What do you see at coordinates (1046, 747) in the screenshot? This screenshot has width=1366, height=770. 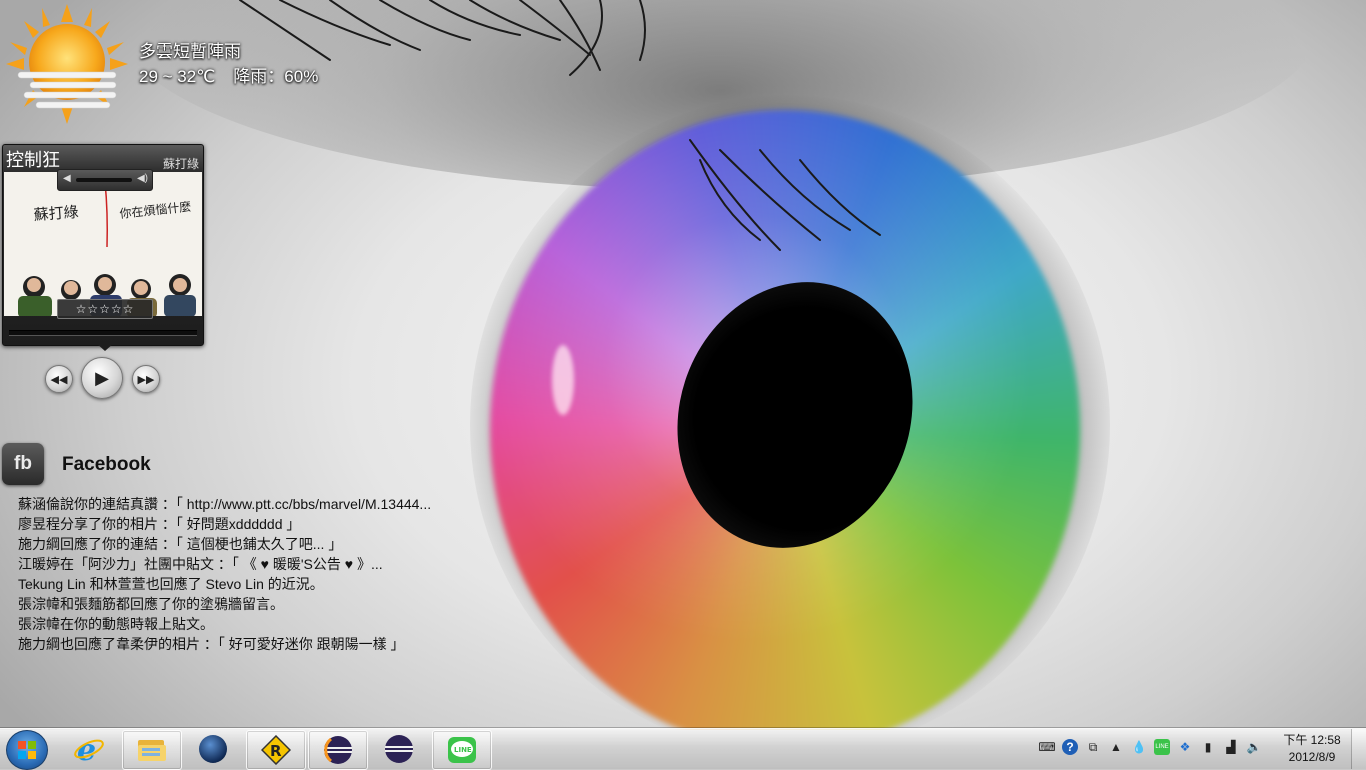 I see `keyboard-icon: ⌨` at bounding box center [1046, 747].